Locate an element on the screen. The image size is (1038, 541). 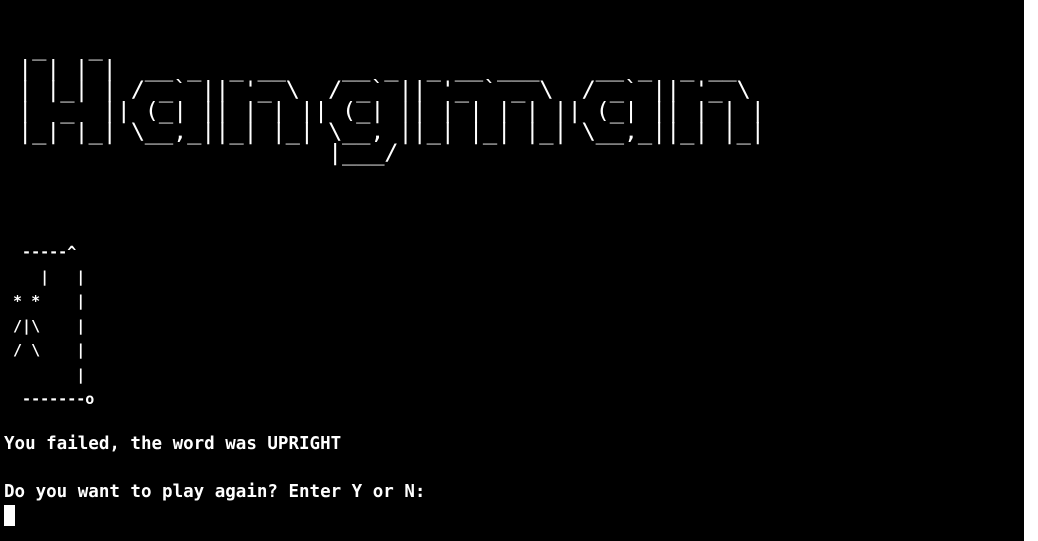
hangman-gallows-drawing: -----^ | | * * | /|\ | / \ | | -------o is located at coordinates (54, 325).